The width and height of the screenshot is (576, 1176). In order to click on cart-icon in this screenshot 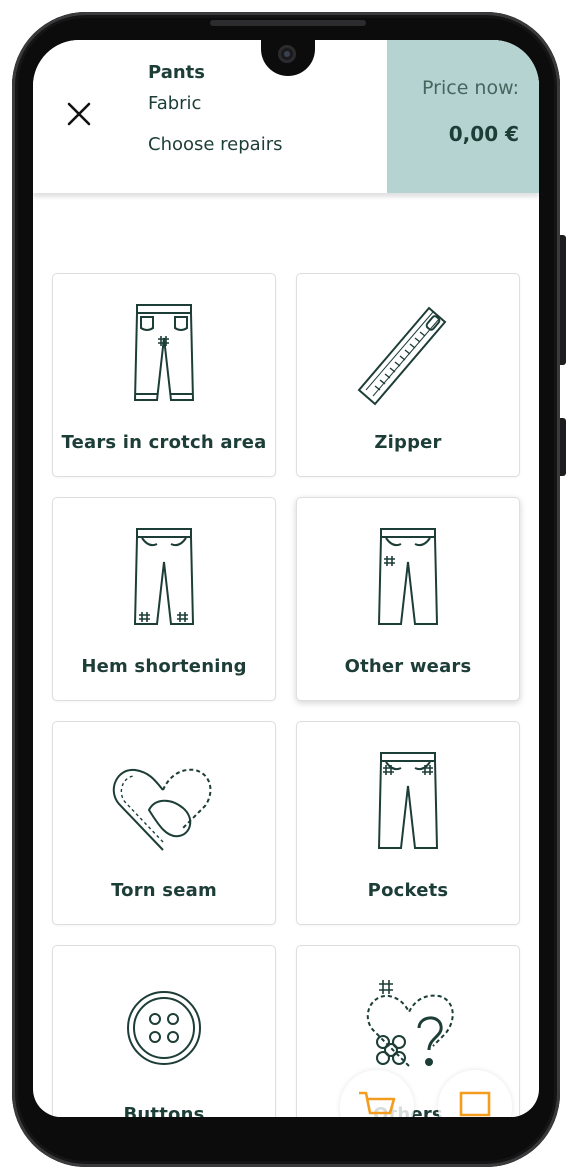, I will do `click(377, 1103)`.